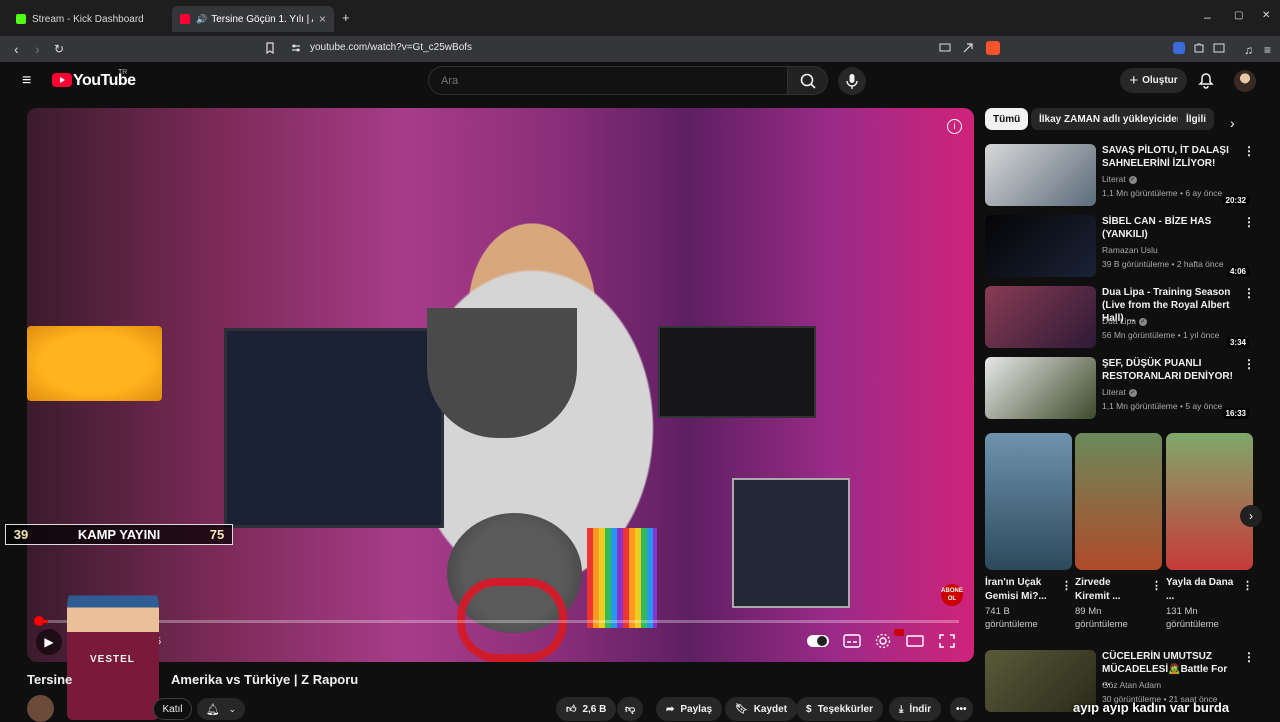  Describe the element at coordinates (961, 709) in the screenshot. I see `more-actions-button: •••` at that location.